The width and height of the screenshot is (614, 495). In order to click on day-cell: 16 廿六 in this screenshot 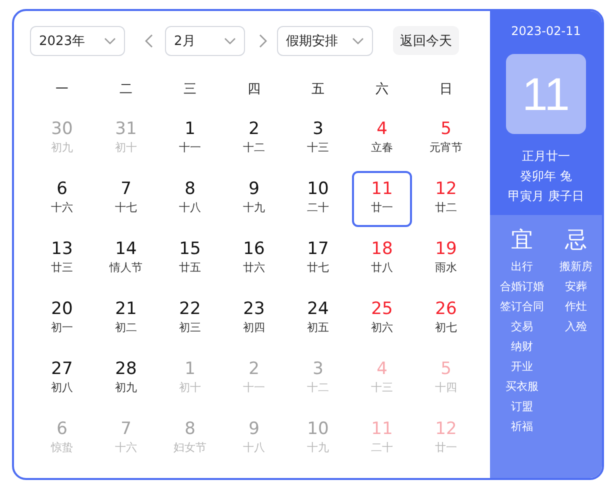, I will do `click(254, 259)`.